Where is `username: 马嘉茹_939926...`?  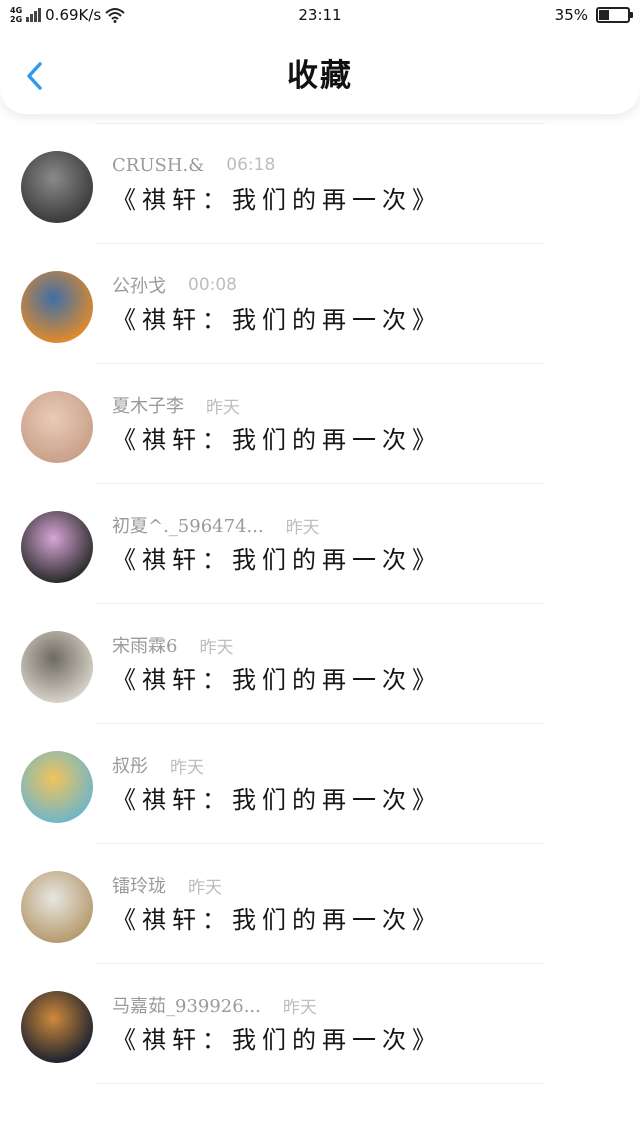
username: 马嘉茹_939926... is located at coordinates (186, 1006).